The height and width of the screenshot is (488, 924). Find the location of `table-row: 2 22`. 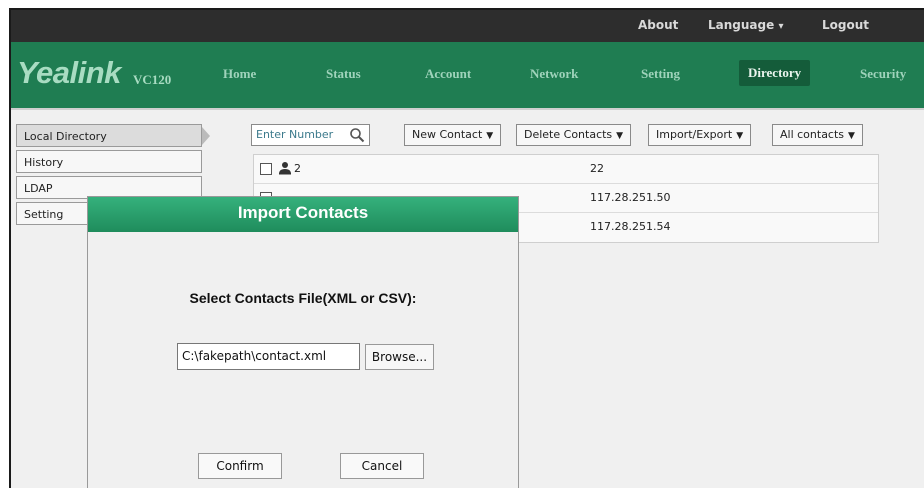

table-row: 2 22 is located at coordinates (566, 169).